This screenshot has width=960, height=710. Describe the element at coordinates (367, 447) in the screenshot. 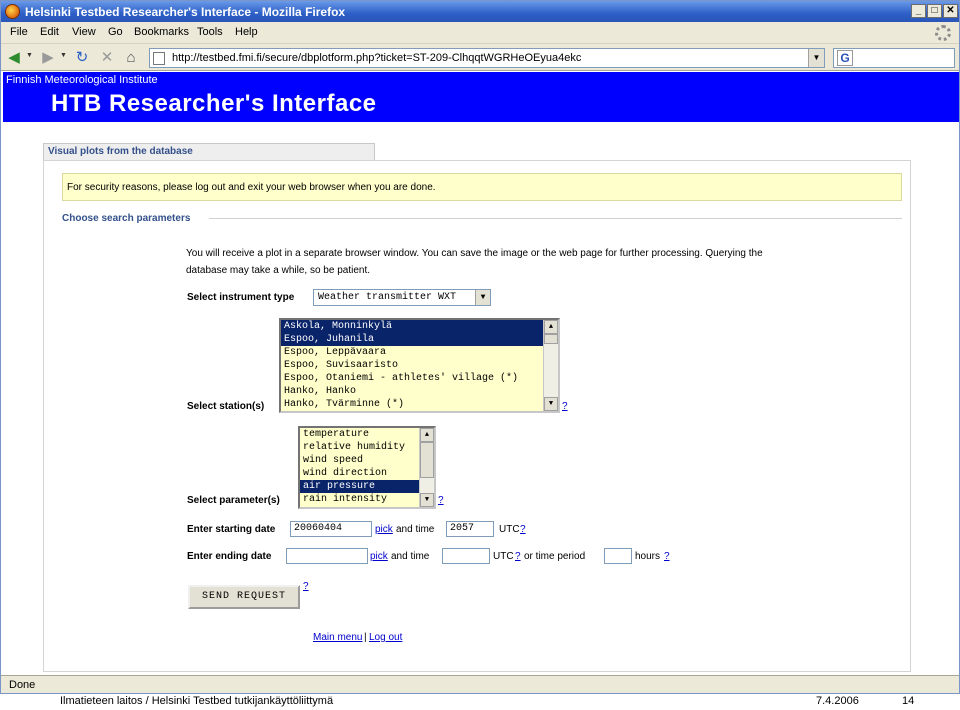

I see `list-item: relative humidity` at that location.